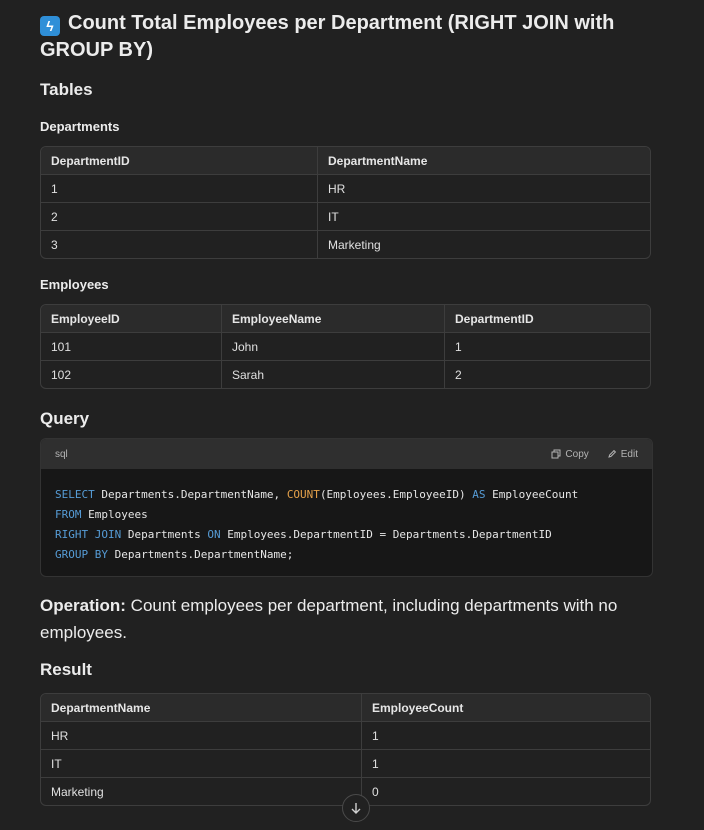 The height and width of the screenshot is (830, 704). What do you see at coordinates (556, 454) in the screenshot?
I see `copy-icon` at bounding box center [556, 454].